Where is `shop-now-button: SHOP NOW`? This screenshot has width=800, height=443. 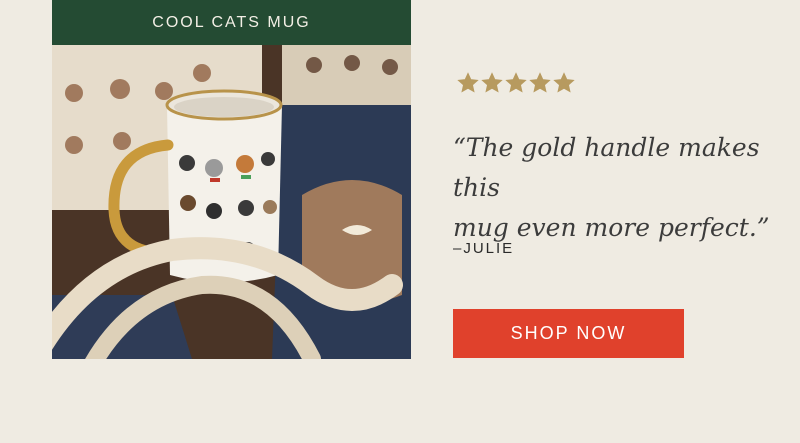
shop-now-button: SHOP NOW is located at coordinates (568, 333).